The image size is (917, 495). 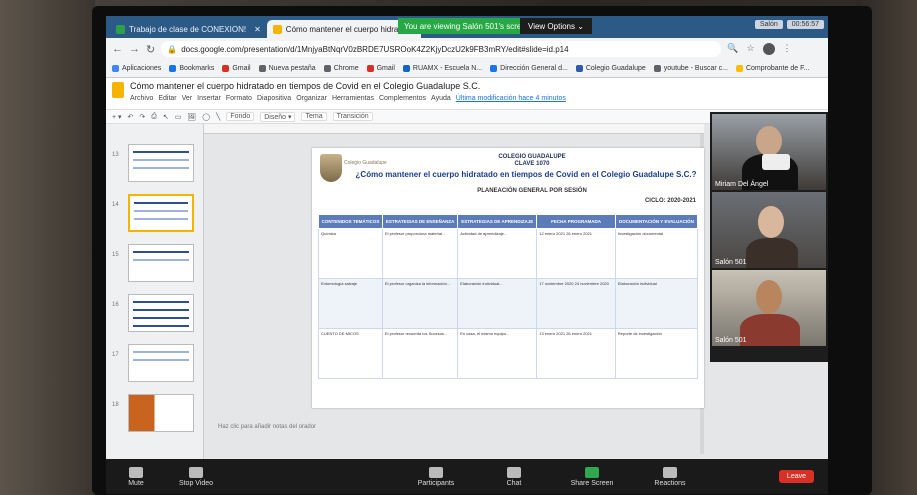 I want to click on last-edit-link: Última modificación hace 4 minutos, so click(x=511, y=98).